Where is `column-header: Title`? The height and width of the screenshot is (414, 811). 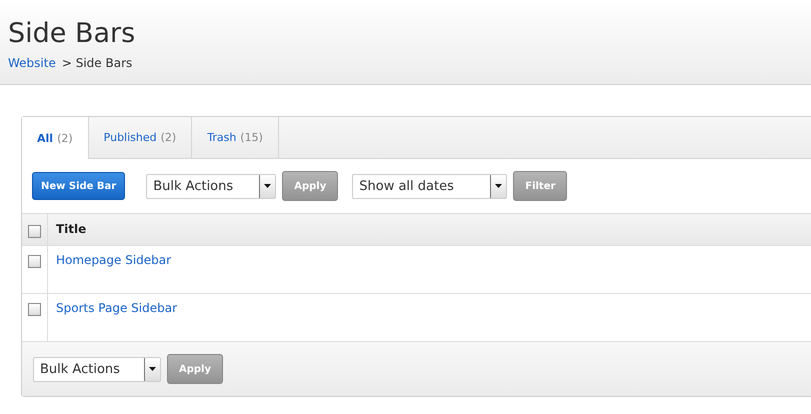
column-header: Title is located at coordinates (70, 229).